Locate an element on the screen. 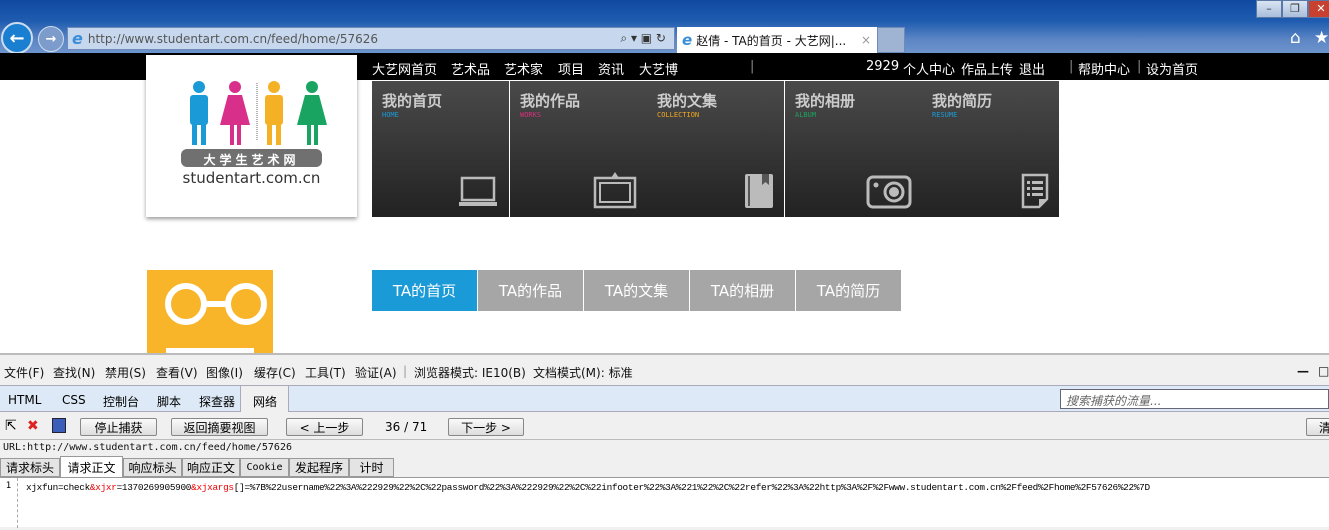 The height and width of the screenshot is (530, 1329). profile-tab-home: TA的首页 is located at coordinates (424, 290).